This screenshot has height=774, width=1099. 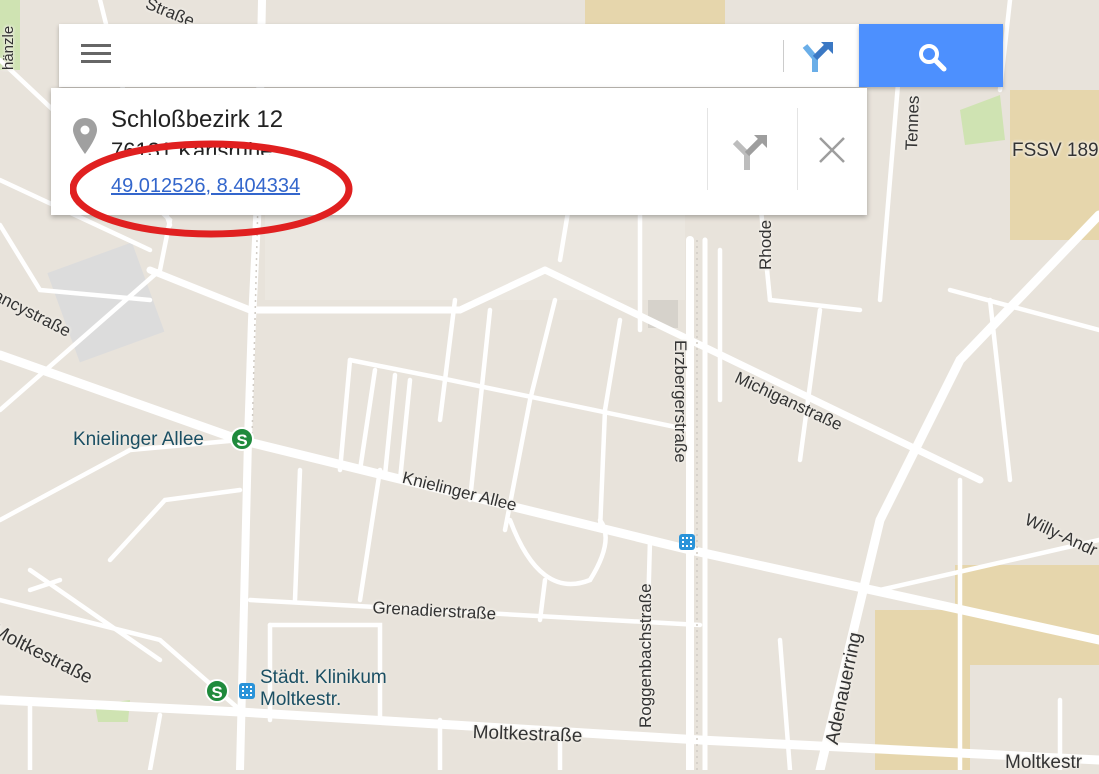 I want to click on search-input, so click(x=451, y=56).